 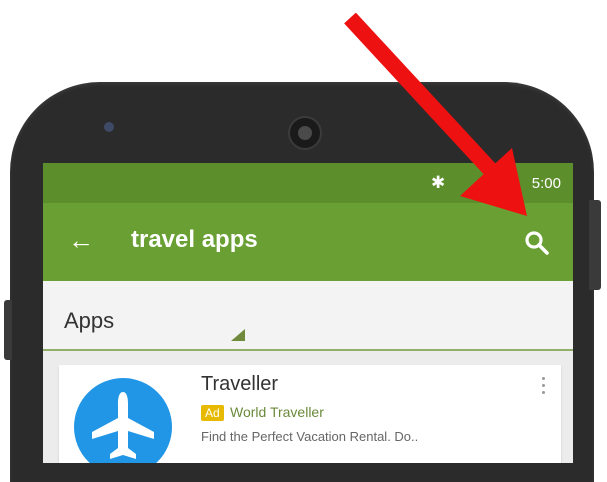 I want to click on airplane-icon, so click(x=123, y=420).